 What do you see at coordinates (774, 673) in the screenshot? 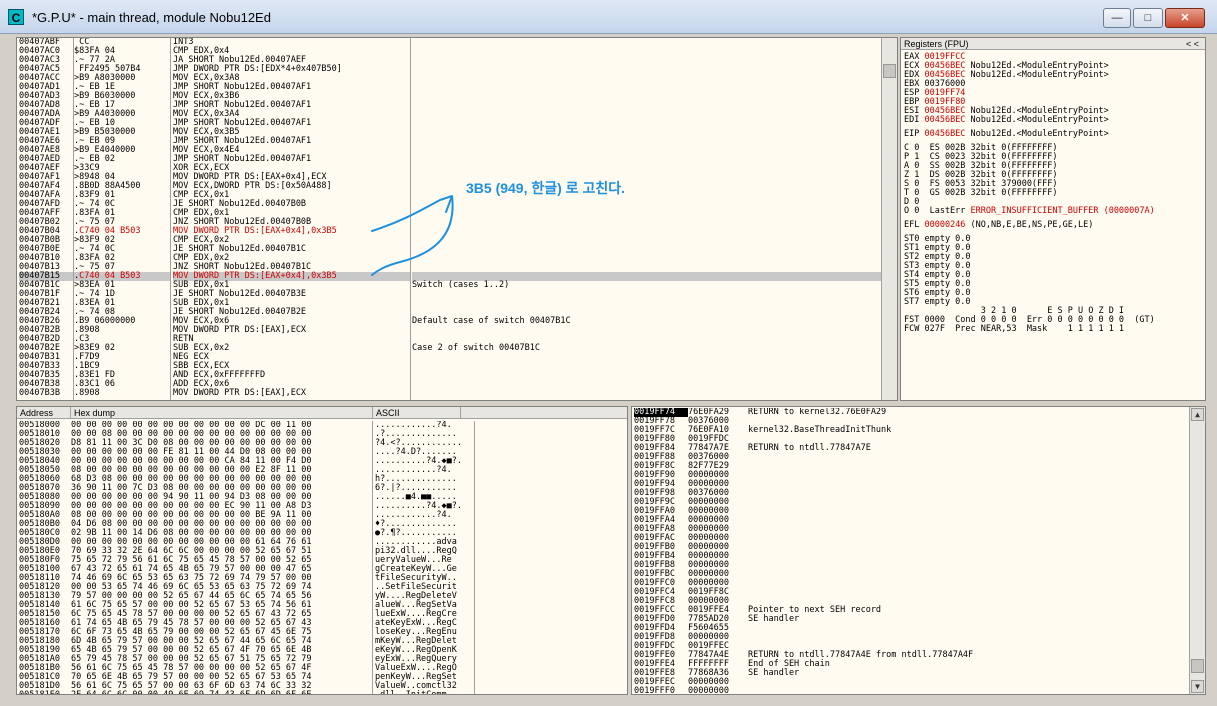
I see `stack-row-comment: SE handler` at bounding box center [774, 673].